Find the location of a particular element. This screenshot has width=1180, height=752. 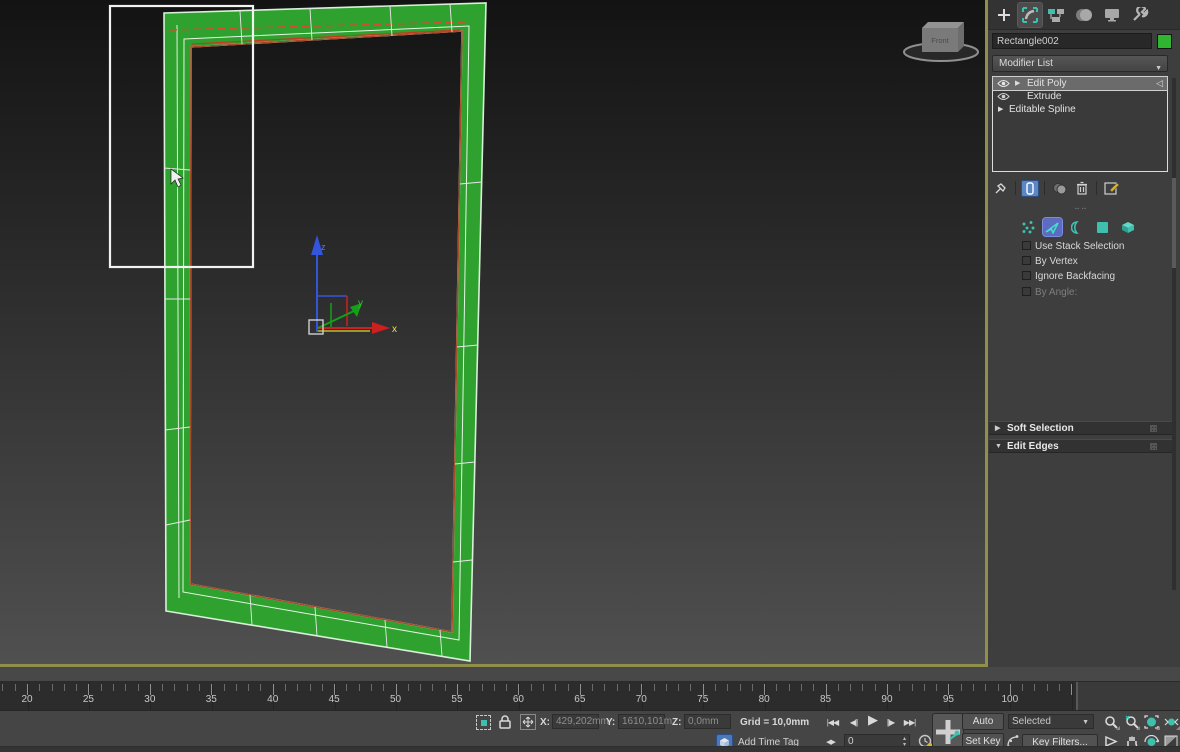

zoom-extents-icon is located at coordinates (1151, 721).